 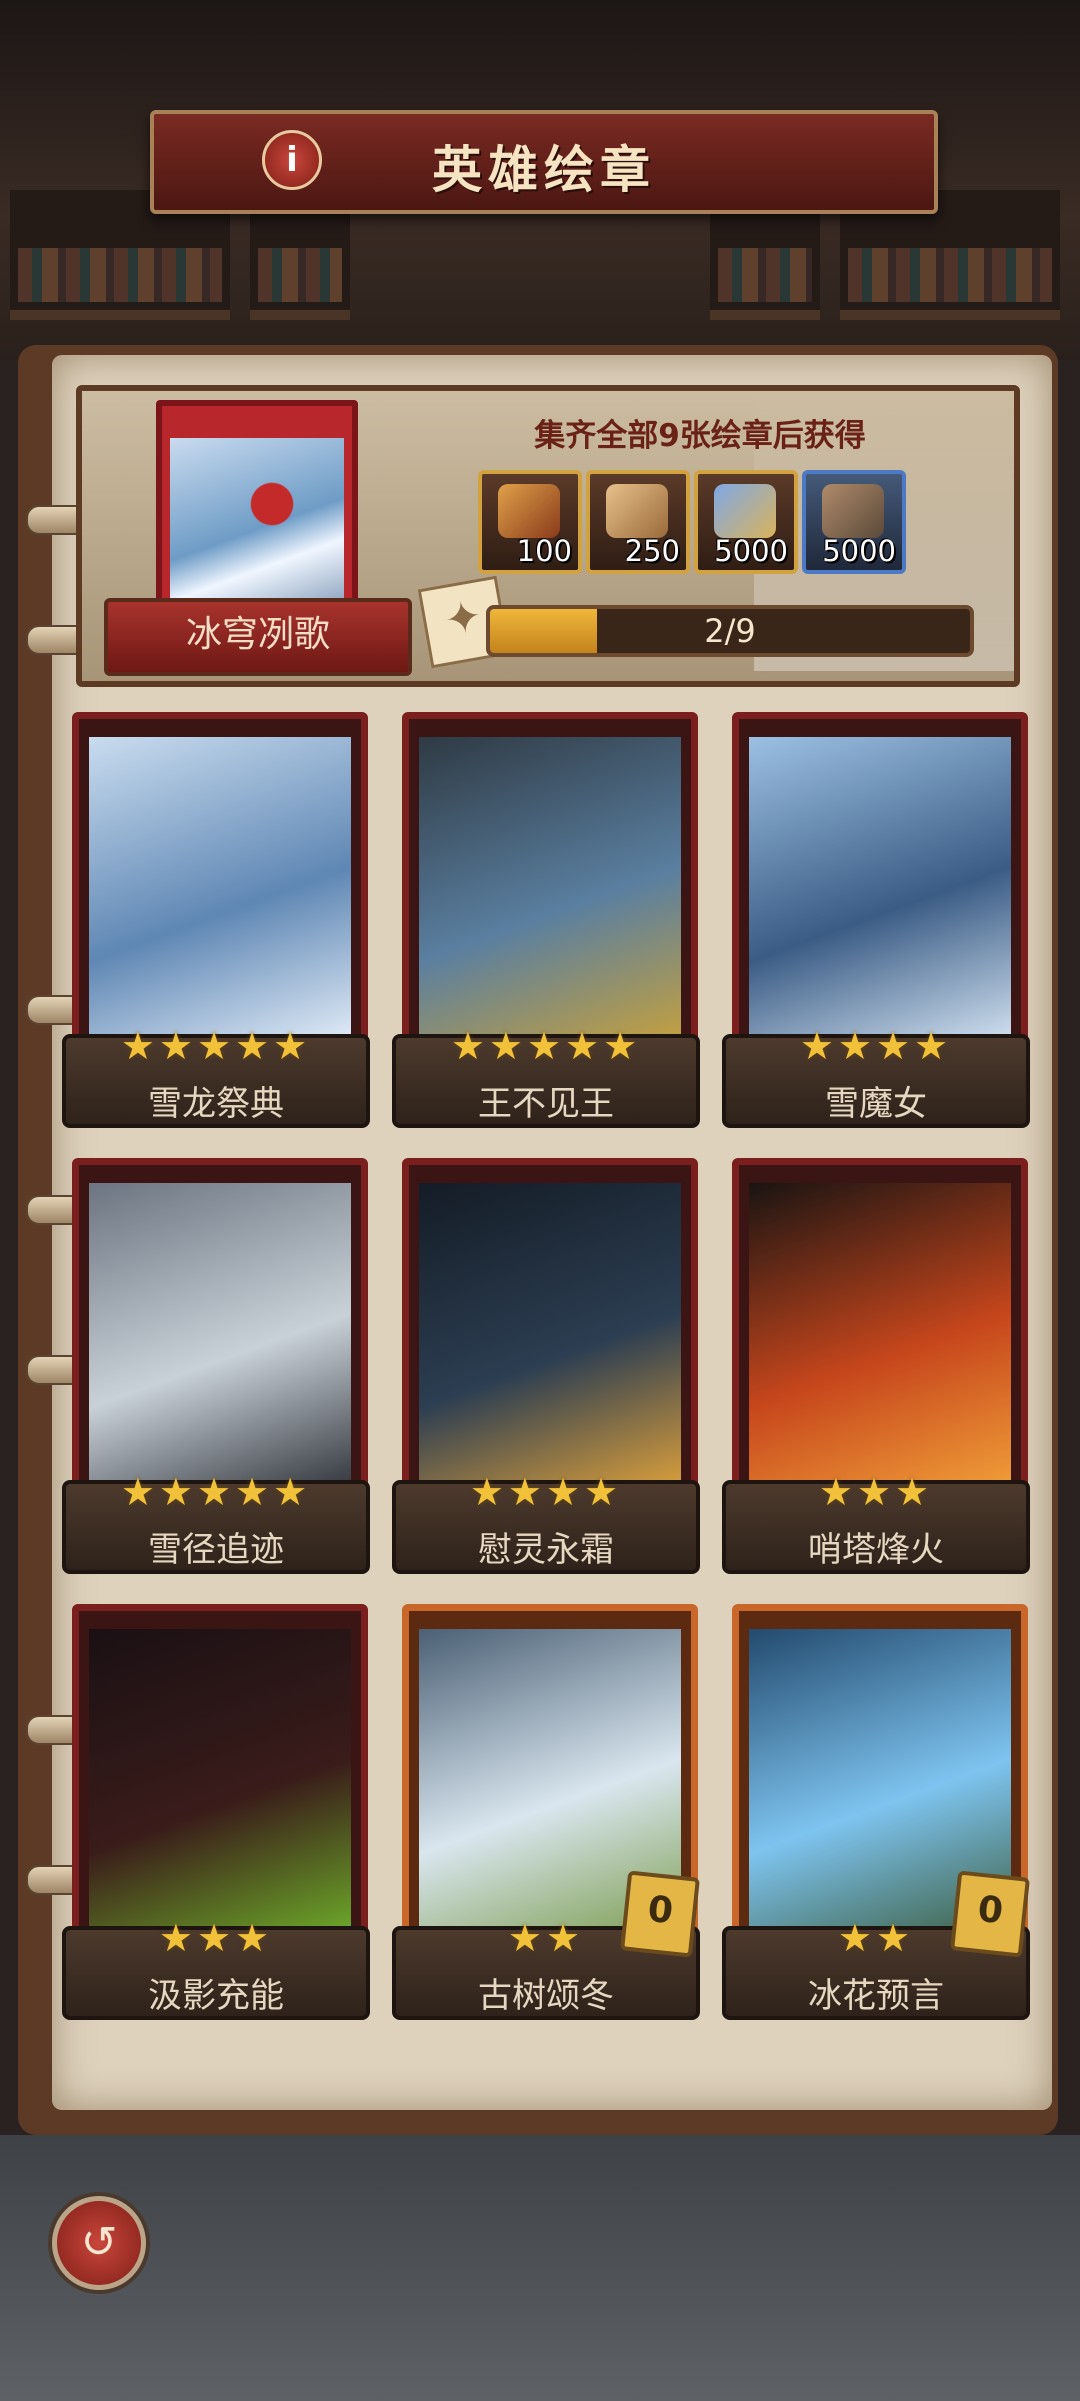 I want to click on hero-card: ★★★★ 雪魔女, so click(x=876, y=920).